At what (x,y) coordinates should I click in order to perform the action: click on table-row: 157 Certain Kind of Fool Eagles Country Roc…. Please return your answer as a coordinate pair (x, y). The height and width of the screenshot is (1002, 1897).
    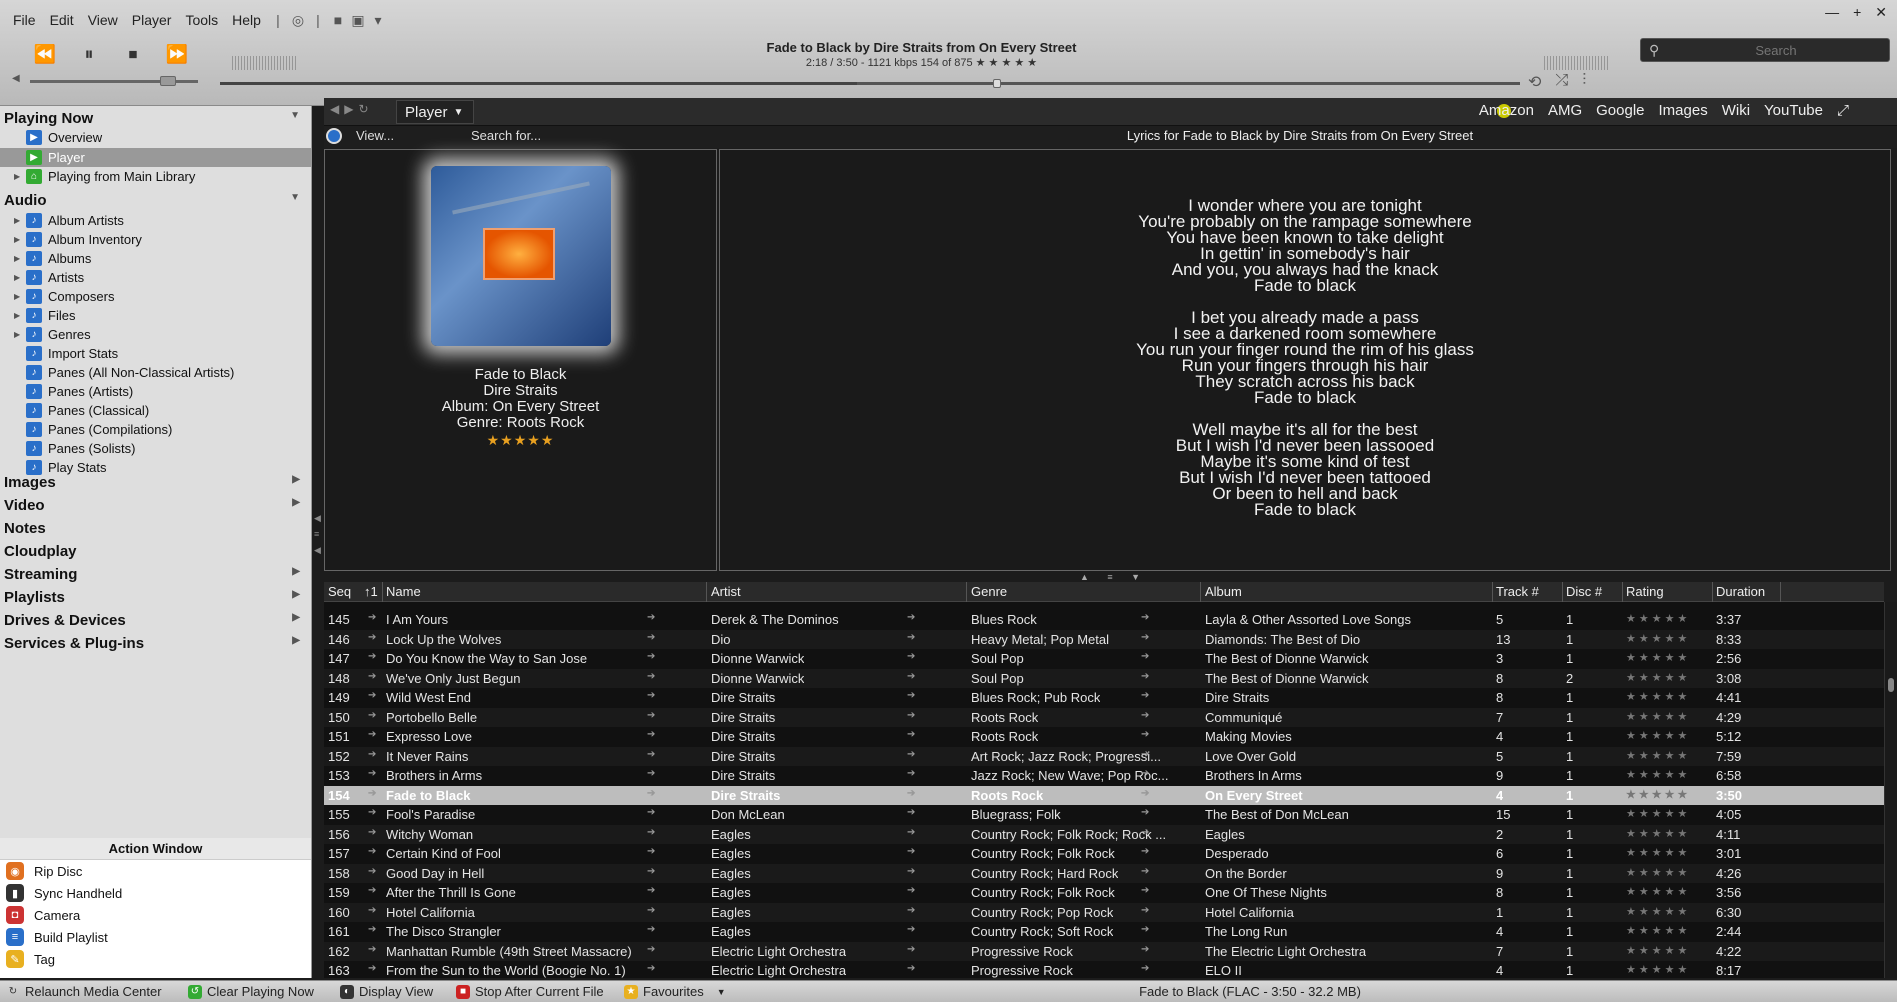
    Looking at the image, I should click on (1104, 853).